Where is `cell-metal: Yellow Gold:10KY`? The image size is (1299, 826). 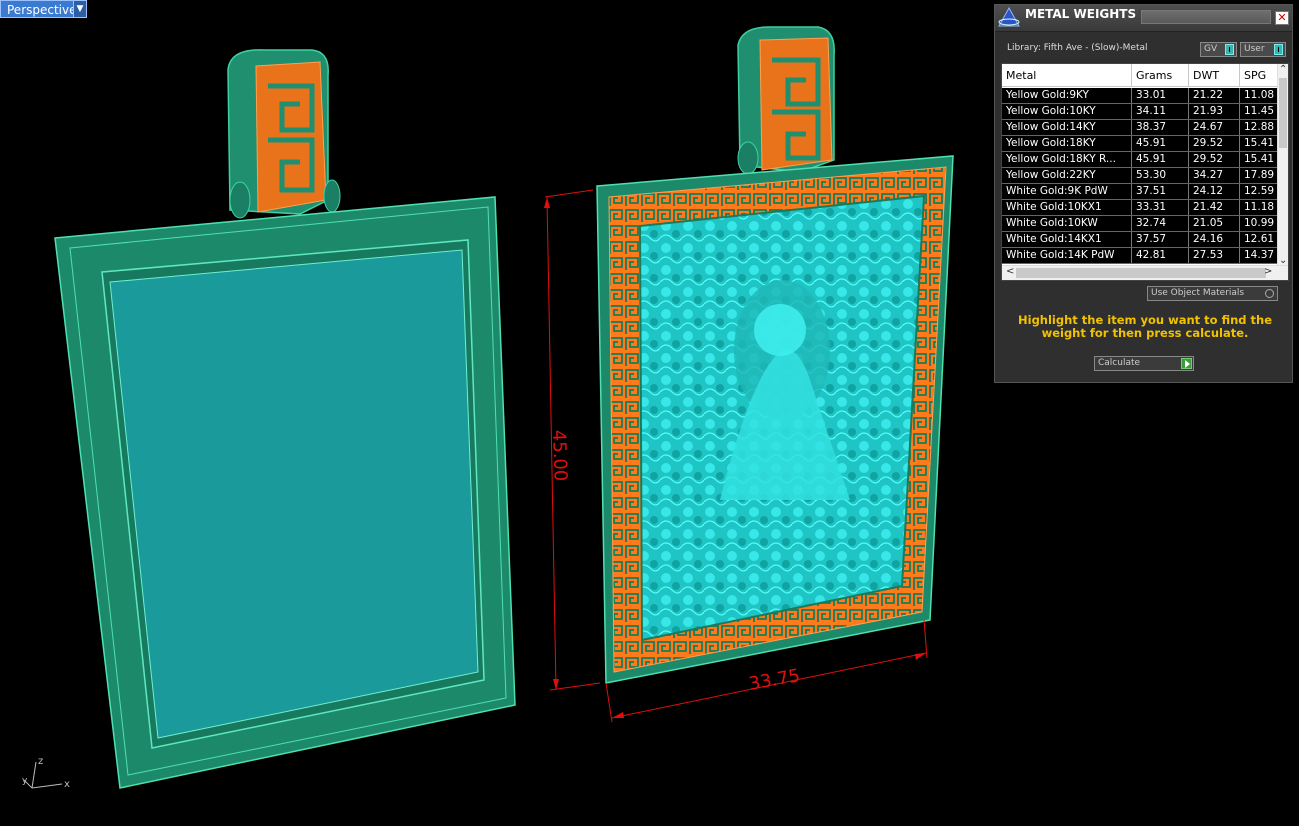
cell-metal: Yellow Gold:10KY is located at coordinates (1067, 111).